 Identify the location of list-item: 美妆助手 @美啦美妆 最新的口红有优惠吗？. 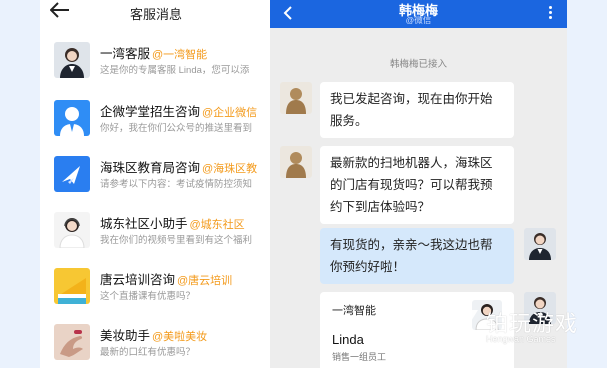
(156, 344).